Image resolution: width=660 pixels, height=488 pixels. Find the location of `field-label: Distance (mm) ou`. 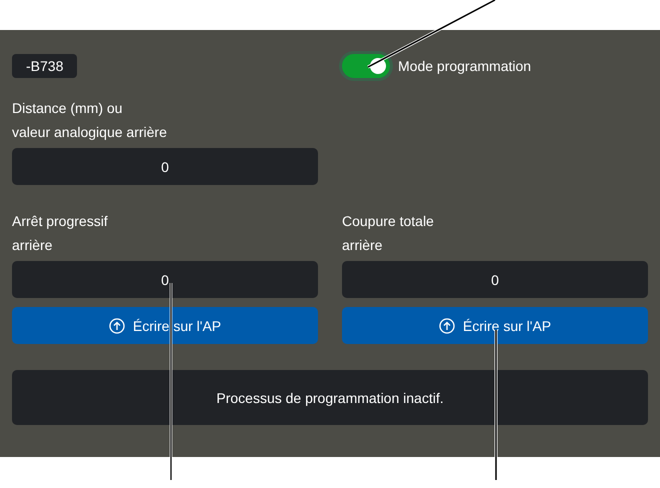

field-label: Distance (mm) ou is located at coordinates (68, 108).